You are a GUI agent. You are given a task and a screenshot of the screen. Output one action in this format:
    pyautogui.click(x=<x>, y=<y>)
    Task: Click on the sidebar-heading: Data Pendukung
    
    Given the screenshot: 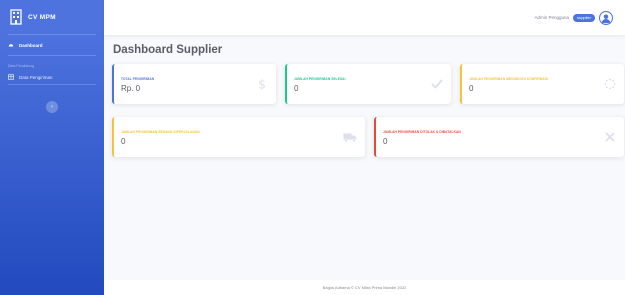 What is the action you would take?
    pyautogui.click(x=21, y=66)
    